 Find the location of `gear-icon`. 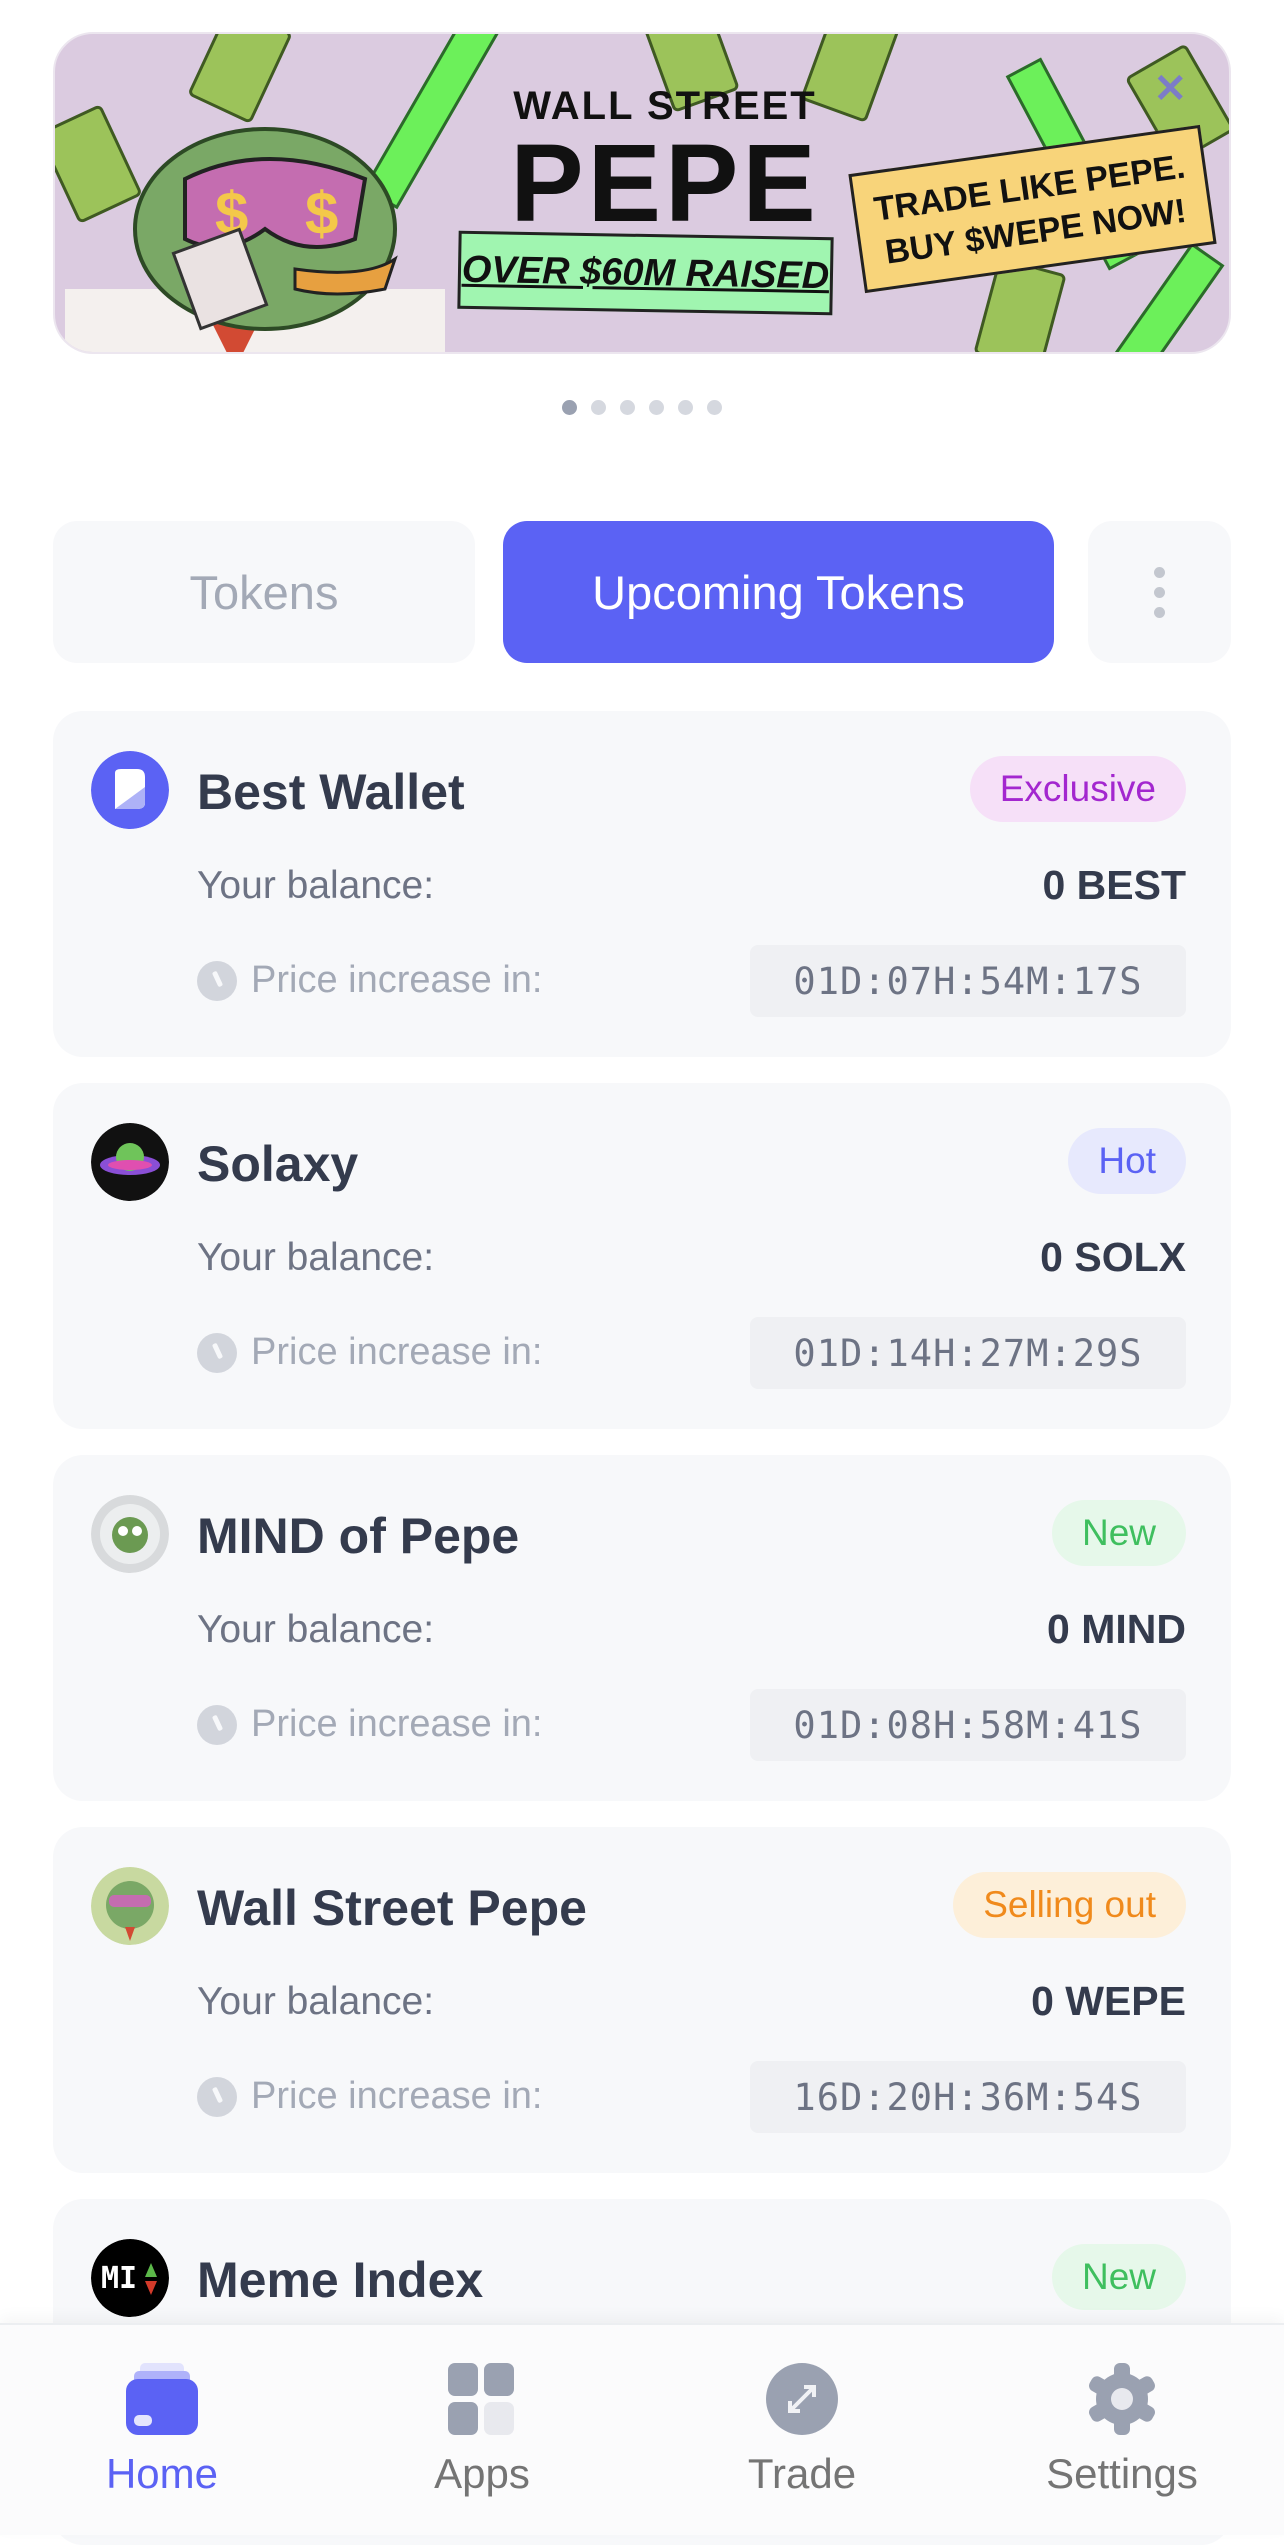

gear-icon is located at coordinates (1122, 2399).